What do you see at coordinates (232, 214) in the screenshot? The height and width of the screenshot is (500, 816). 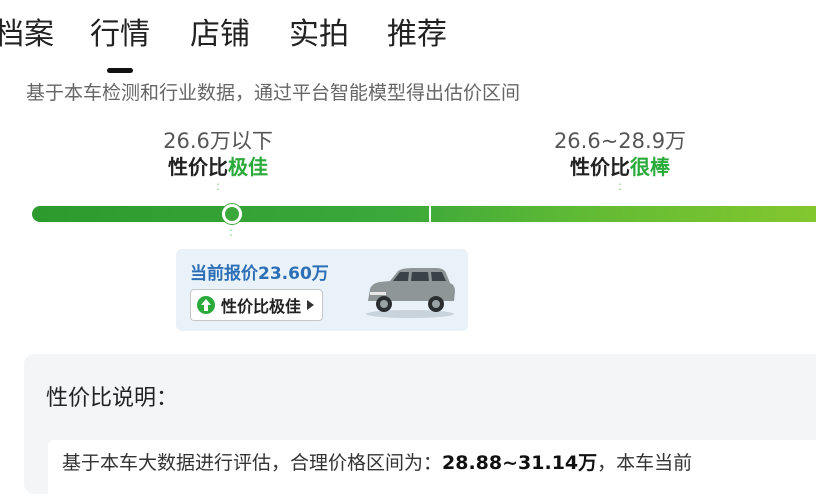 I see `current-price-marker` at bounding box center [232, 214].